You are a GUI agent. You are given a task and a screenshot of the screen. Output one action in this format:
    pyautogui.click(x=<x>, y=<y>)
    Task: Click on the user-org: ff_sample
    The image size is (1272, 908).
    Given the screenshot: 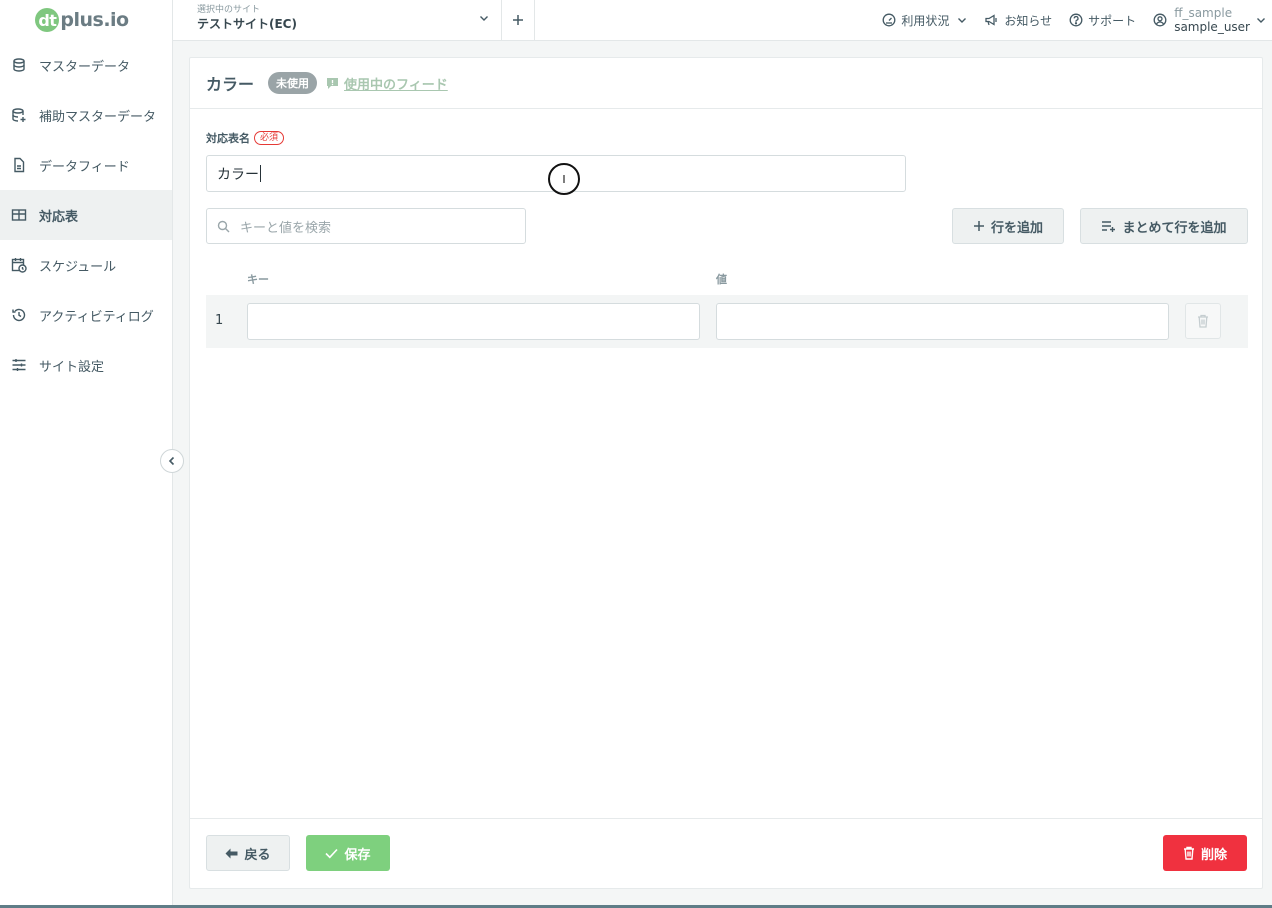 What is the action you would take?
    pyautogui.click(x=1203, y=13)
    